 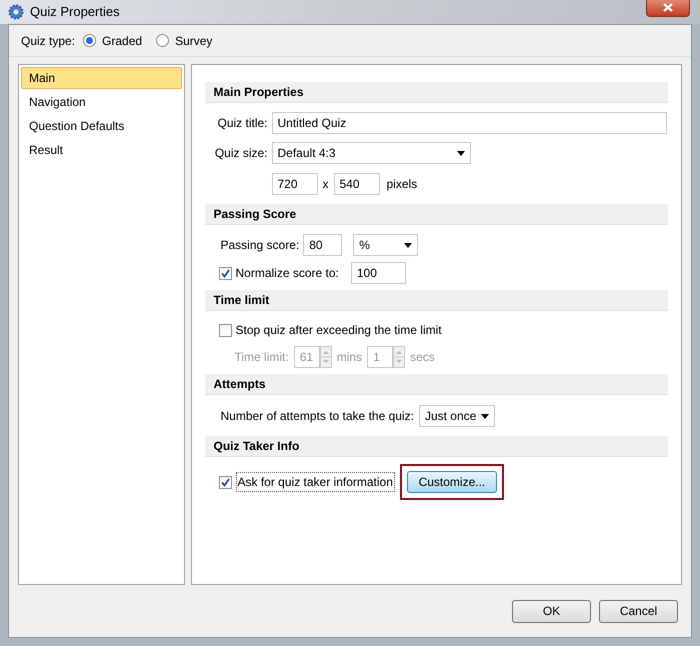 I want to click on unit-label: secs, so click(x=422, y=357).